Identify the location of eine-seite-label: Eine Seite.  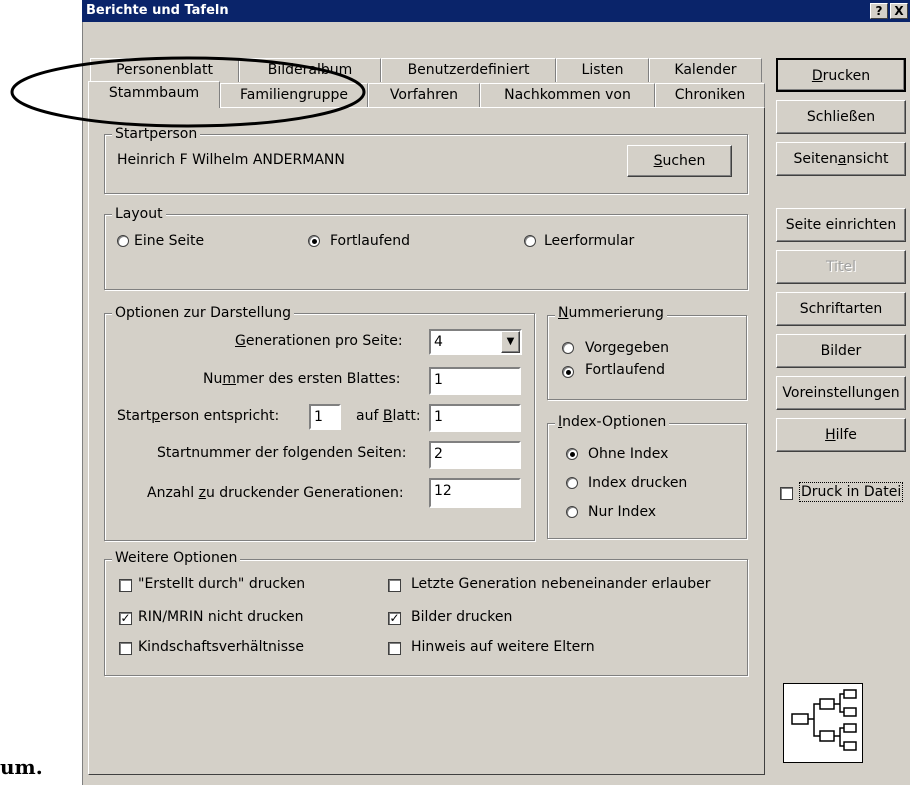
(169, 241).